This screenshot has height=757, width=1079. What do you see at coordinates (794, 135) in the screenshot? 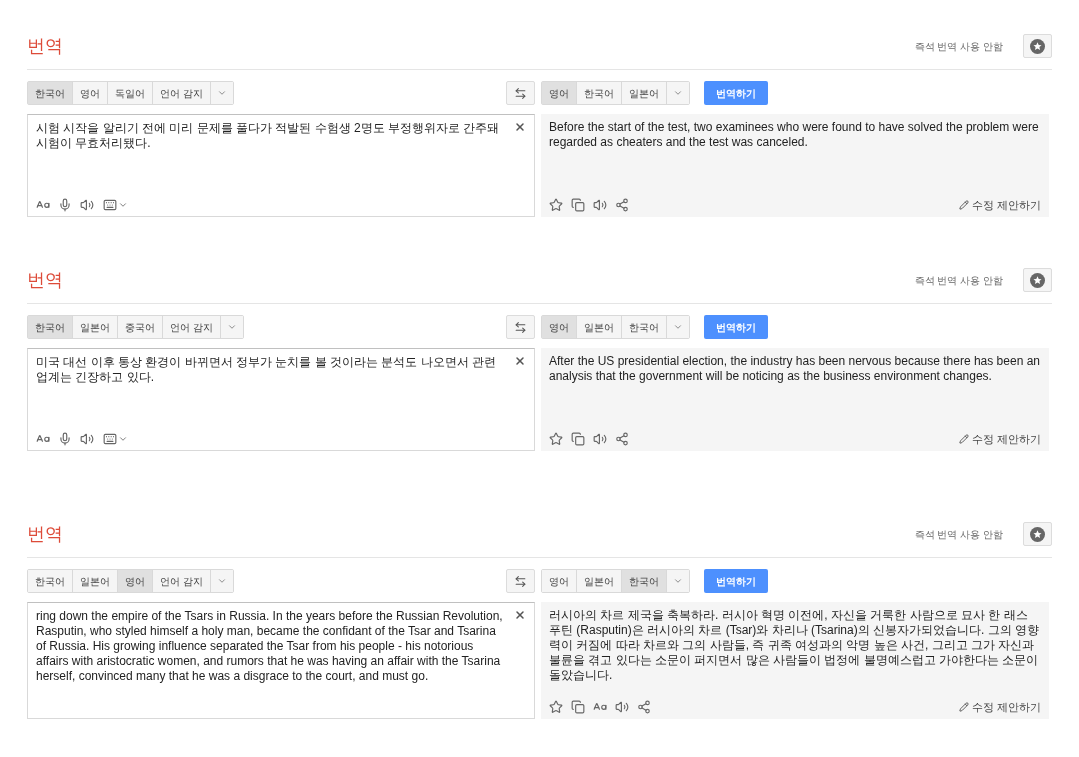
I see `translation-text: Before the start of the test, two examinees who were found to have solved the problem were regarded as cheaters and the test was canceled.` at bounding box center [794, 135].